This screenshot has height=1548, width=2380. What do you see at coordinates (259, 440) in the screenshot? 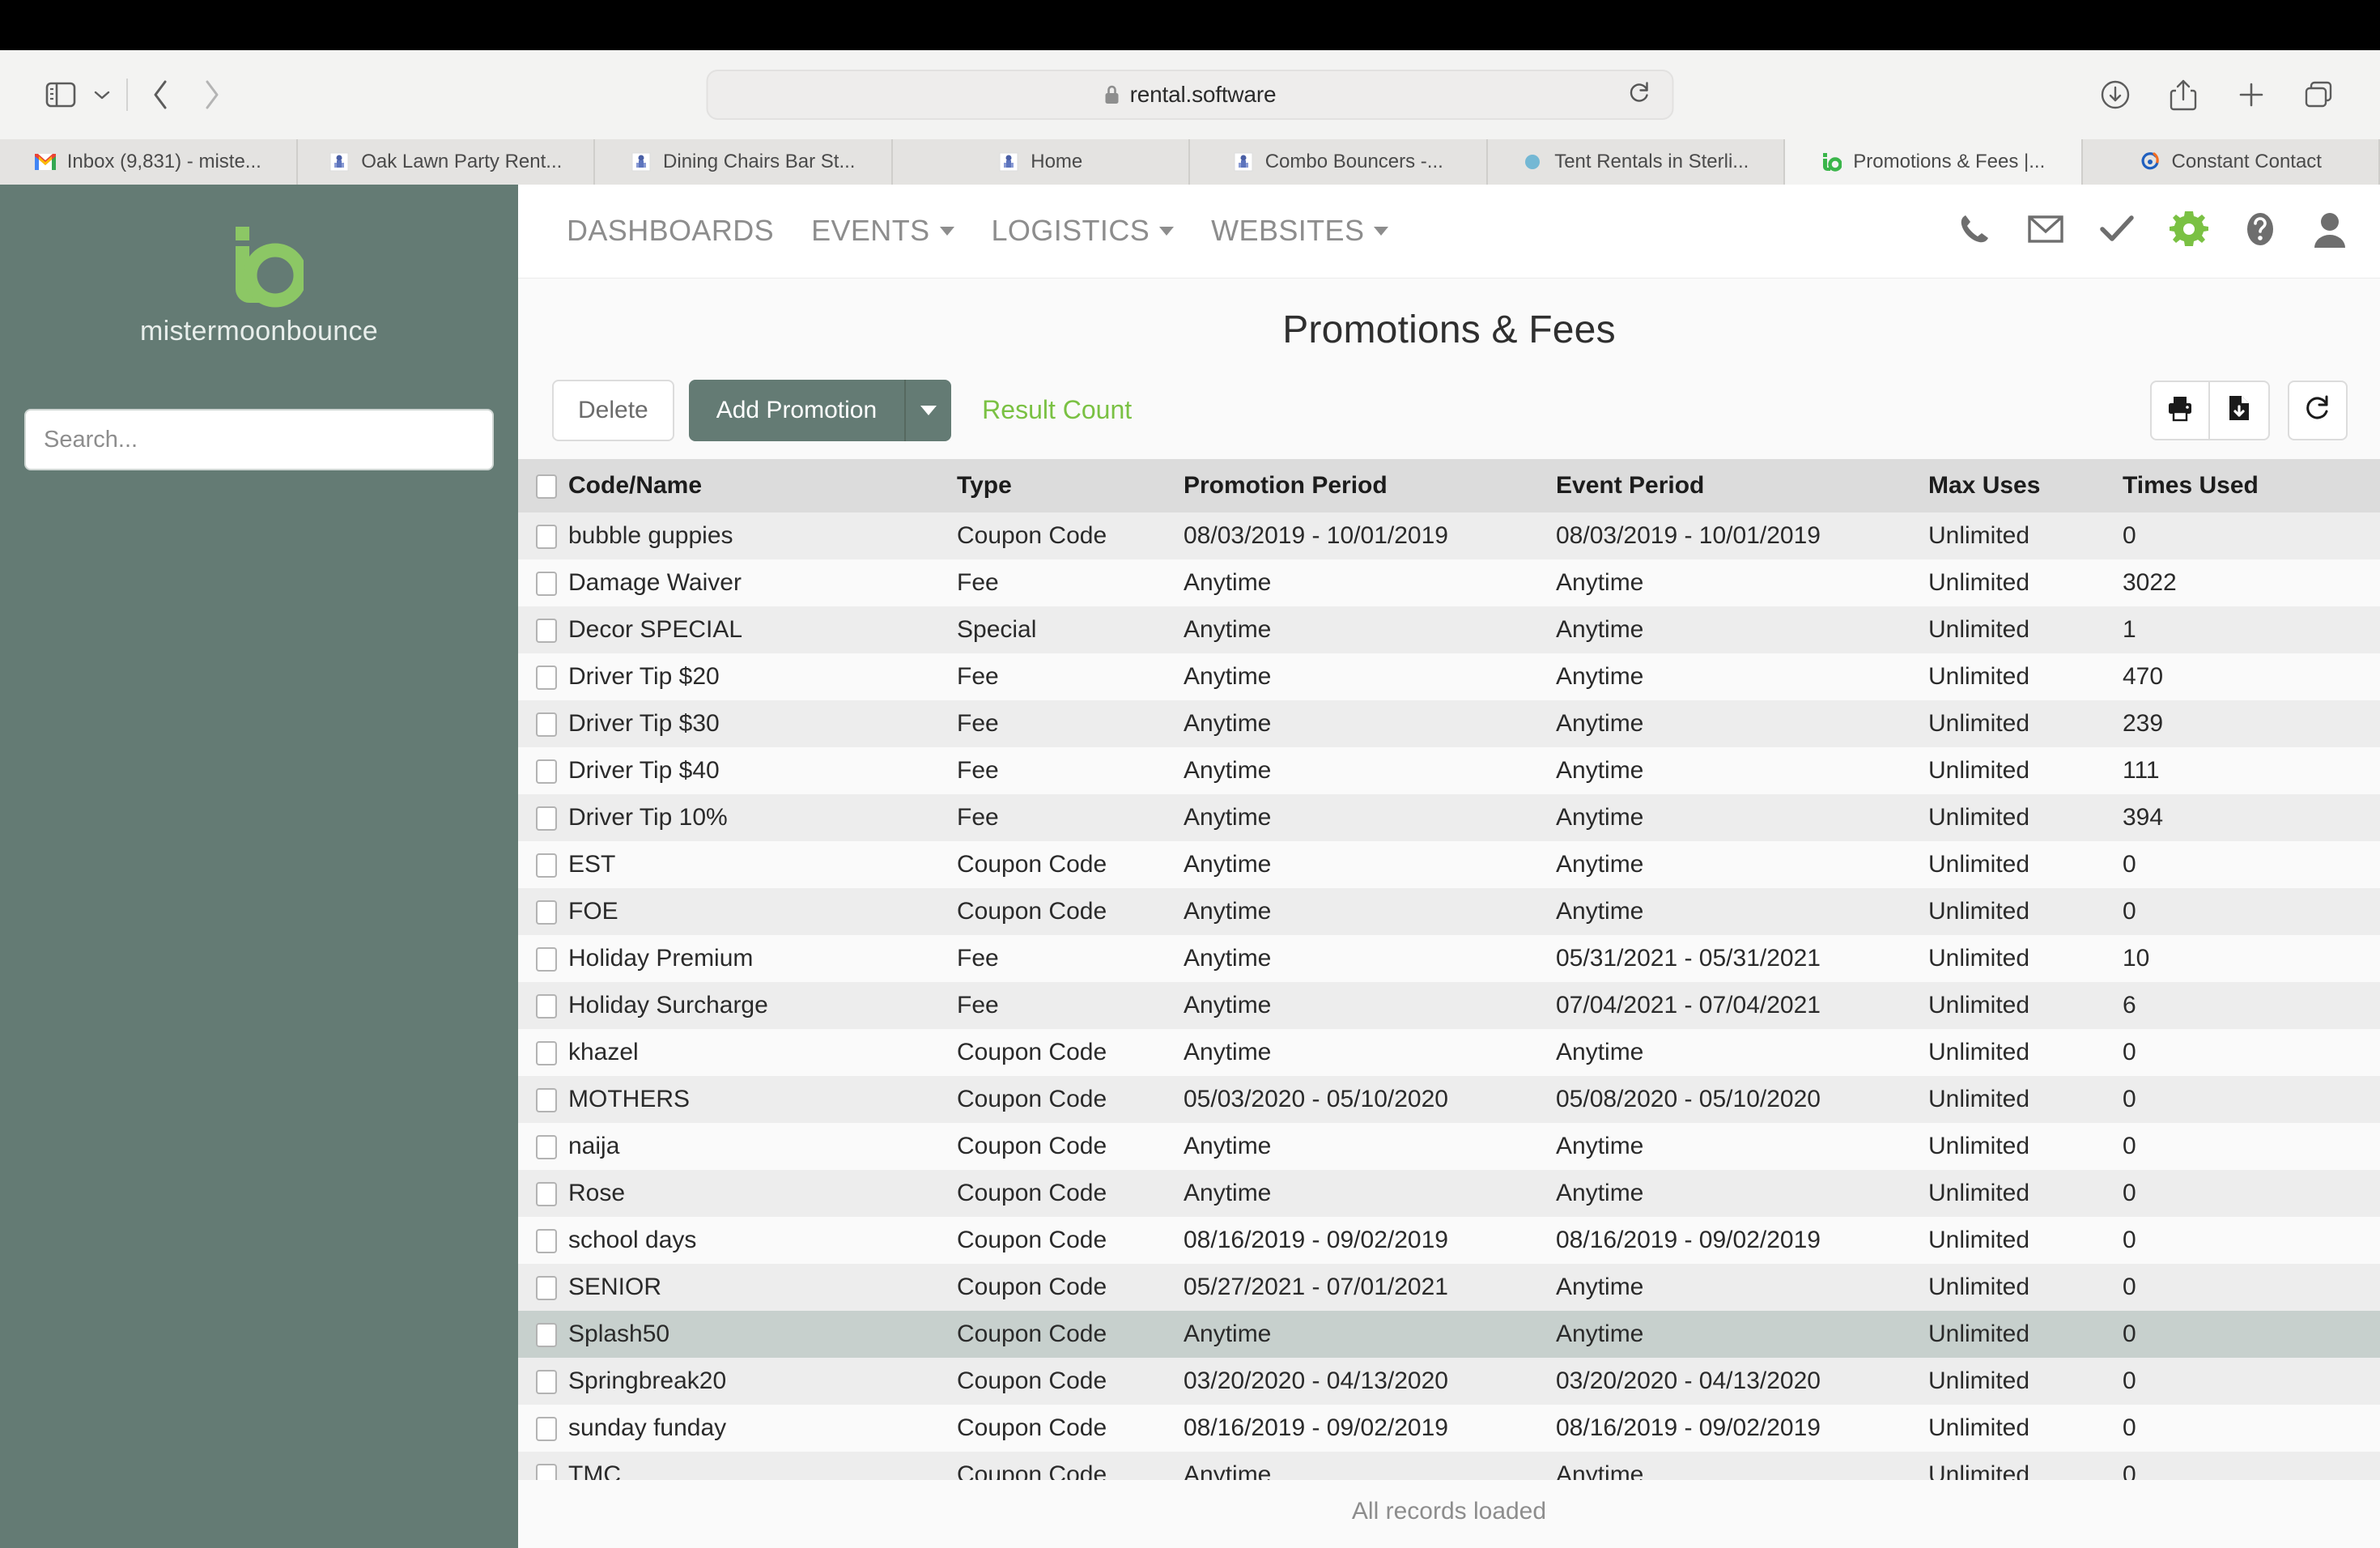
I see `search-input` at bounding box center [259, 440].